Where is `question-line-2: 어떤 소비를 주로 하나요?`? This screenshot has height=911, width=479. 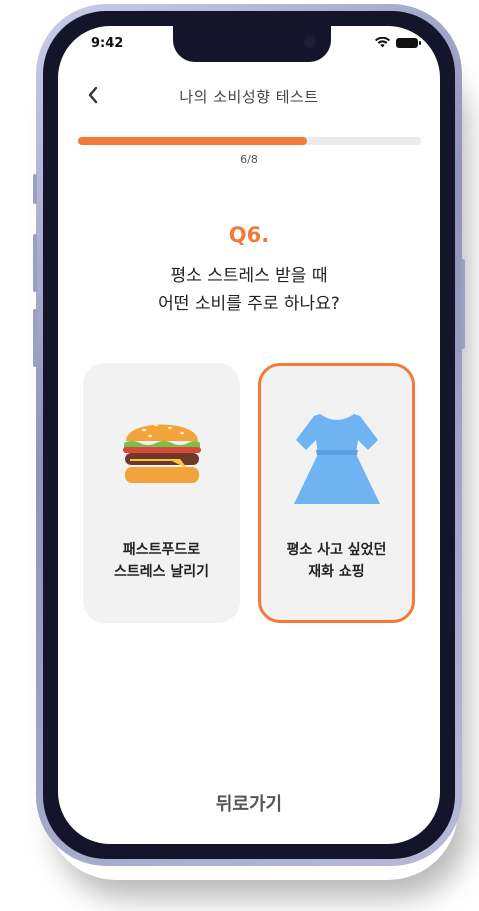
question-line-2: 어떤 소비를 주로 하나요? is located at coordinates (249, 304).